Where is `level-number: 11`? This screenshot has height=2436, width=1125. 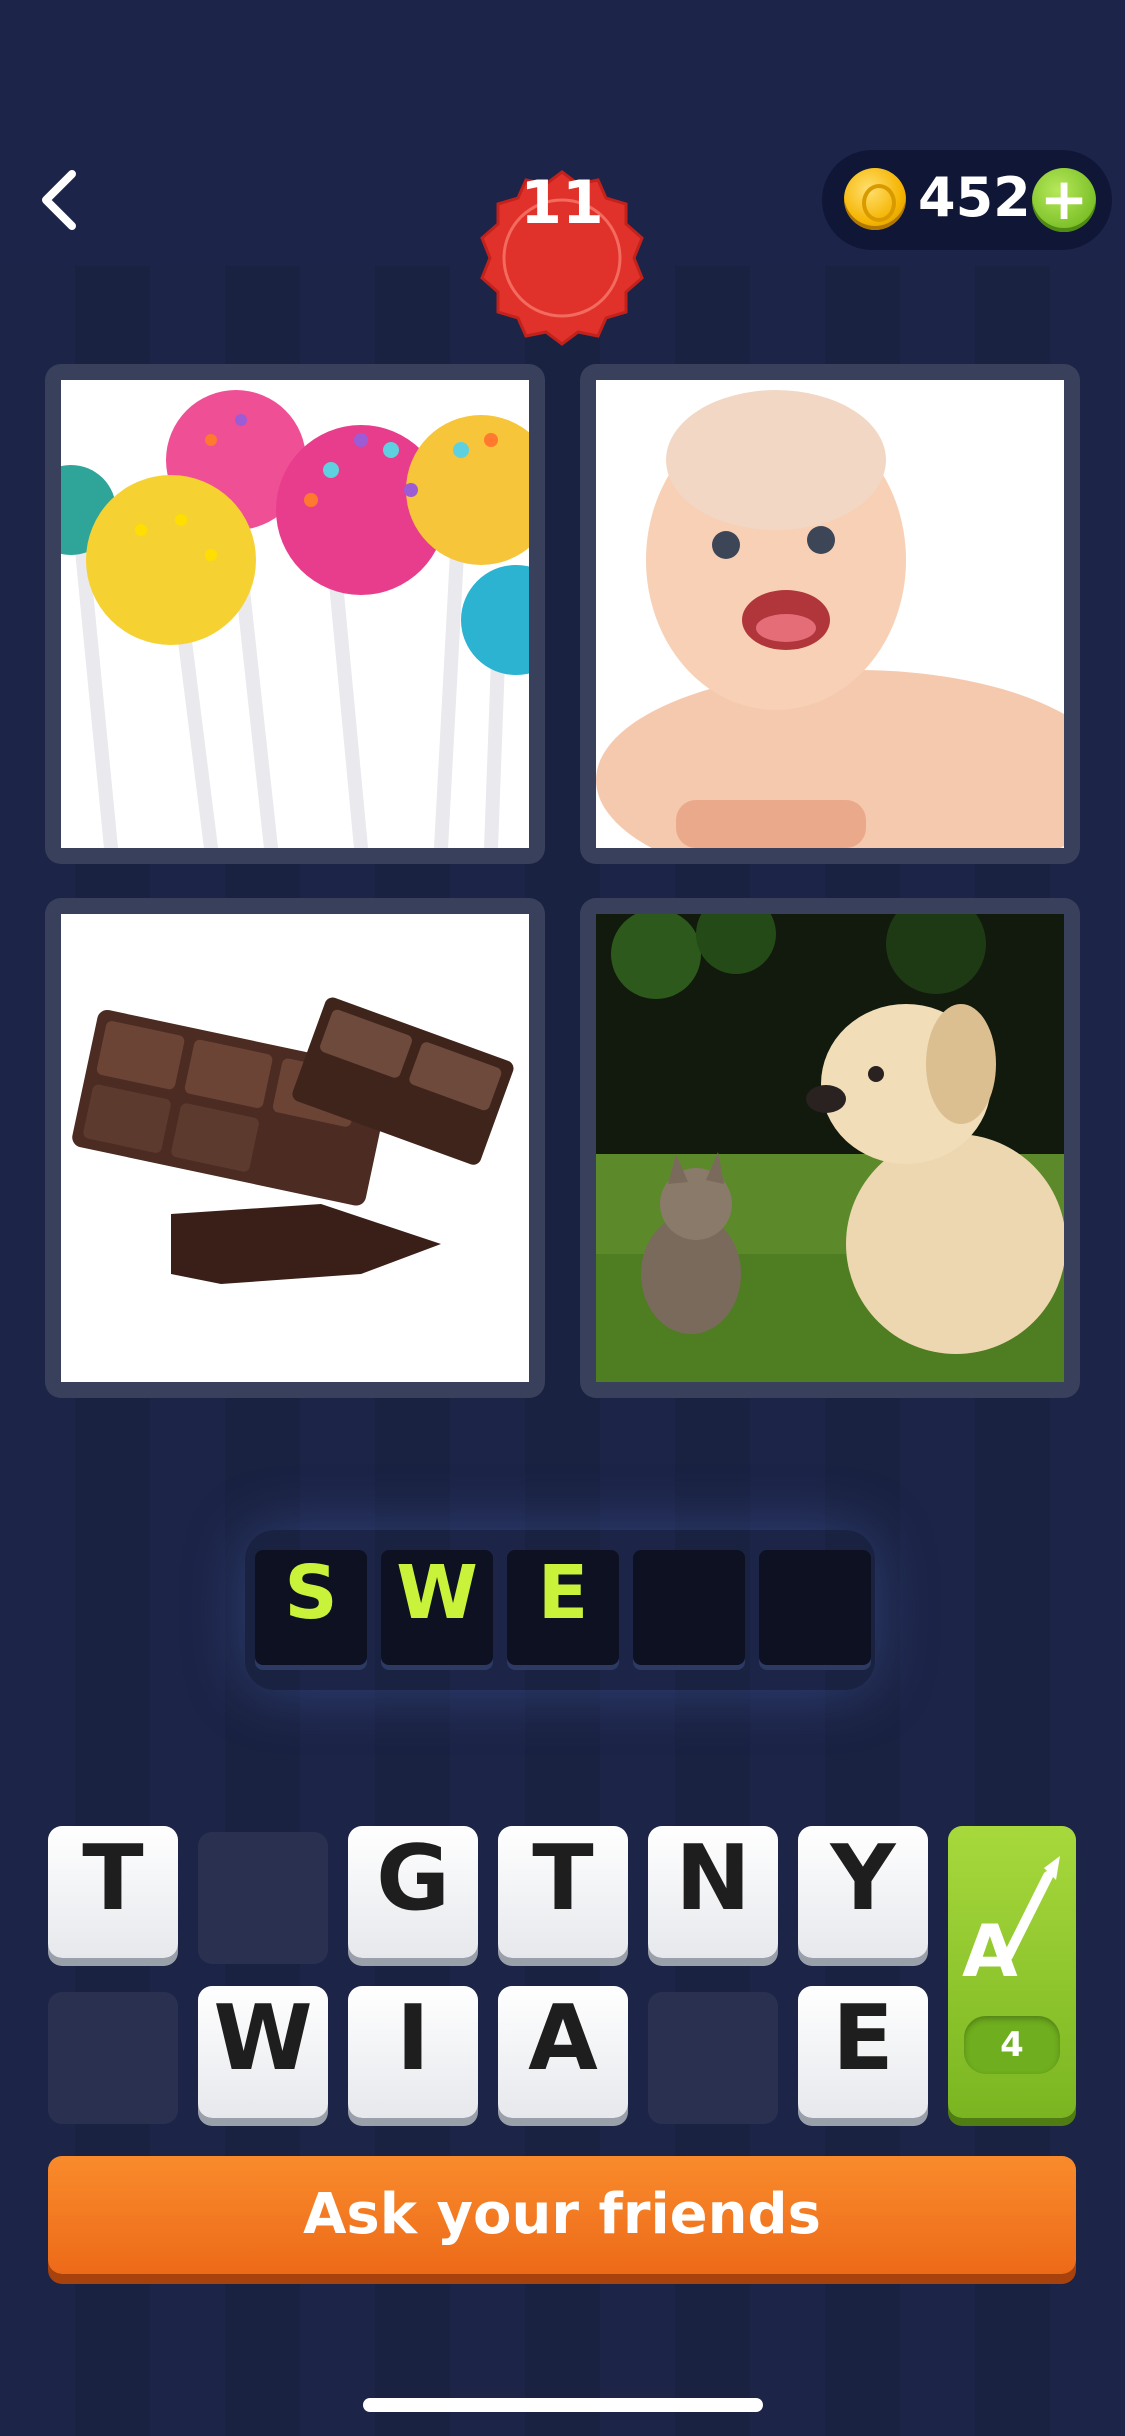 level-number: 11 is located at coordinates (562, 203).